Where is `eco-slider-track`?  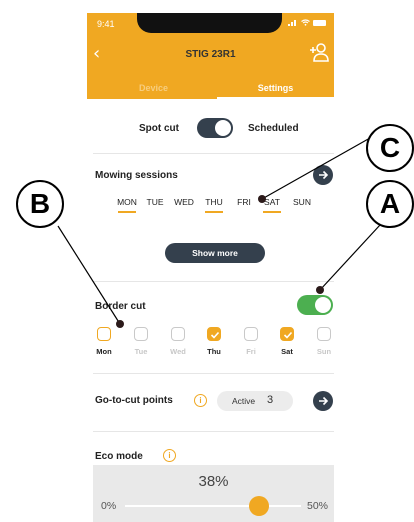
eco-slider-track is located at coordinates (213, 506).